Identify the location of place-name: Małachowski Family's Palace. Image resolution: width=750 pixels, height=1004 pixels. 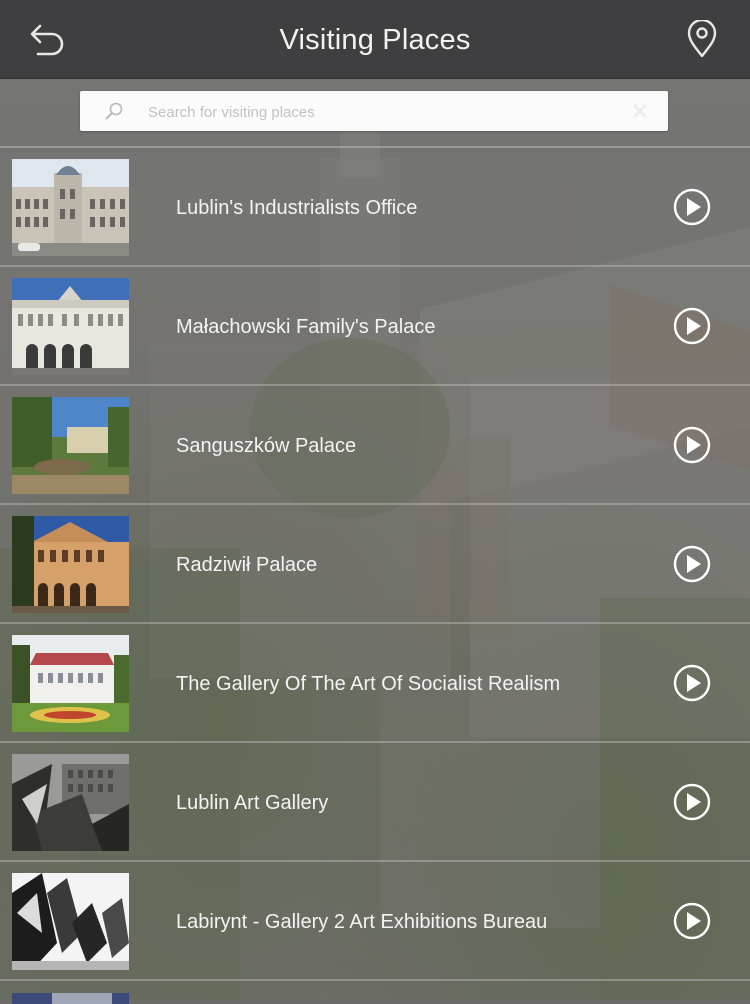
(306, 327).